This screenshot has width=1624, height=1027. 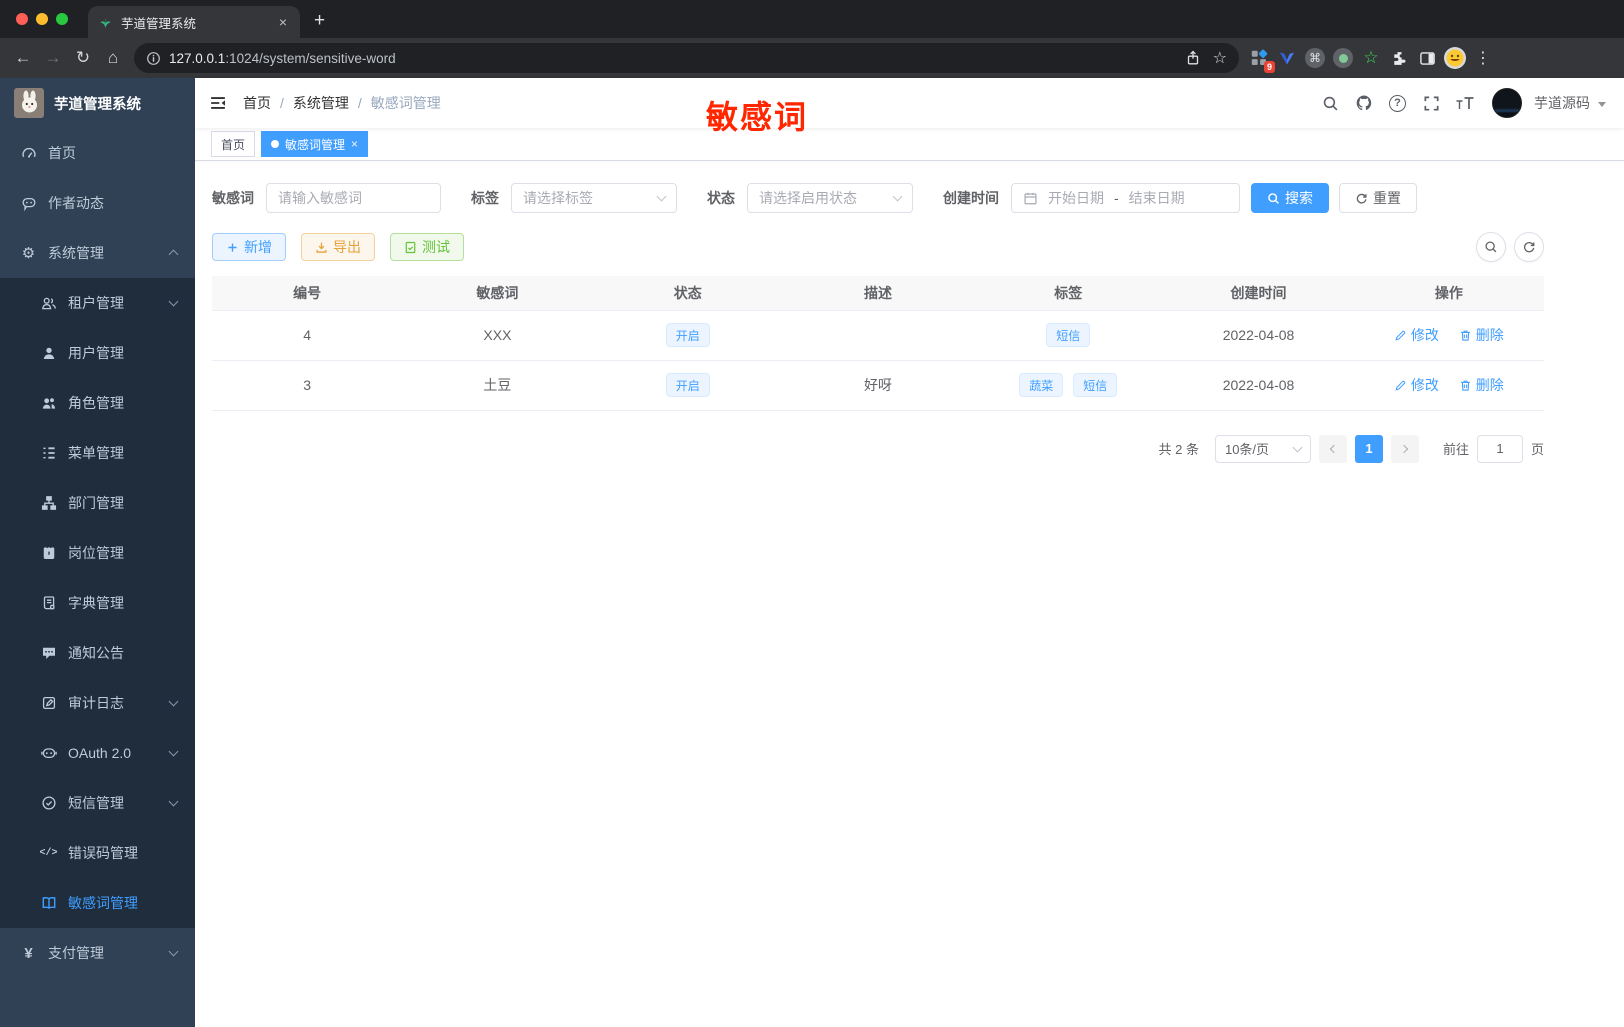 I want to click on sidebar-item-sms: 短信管理, so click(x=97, y=803).